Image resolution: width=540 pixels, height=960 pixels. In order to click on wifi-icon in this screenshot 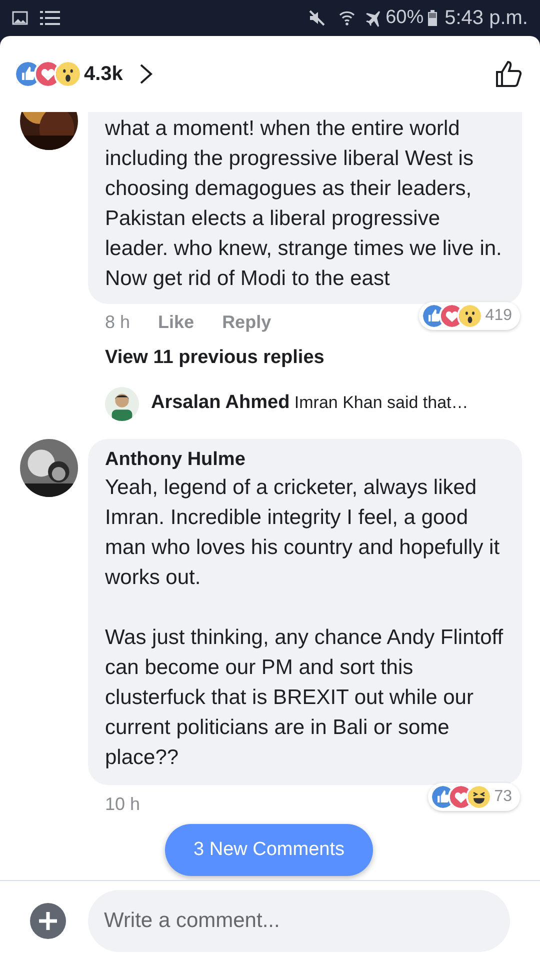, I will do `click(347, 18)`.